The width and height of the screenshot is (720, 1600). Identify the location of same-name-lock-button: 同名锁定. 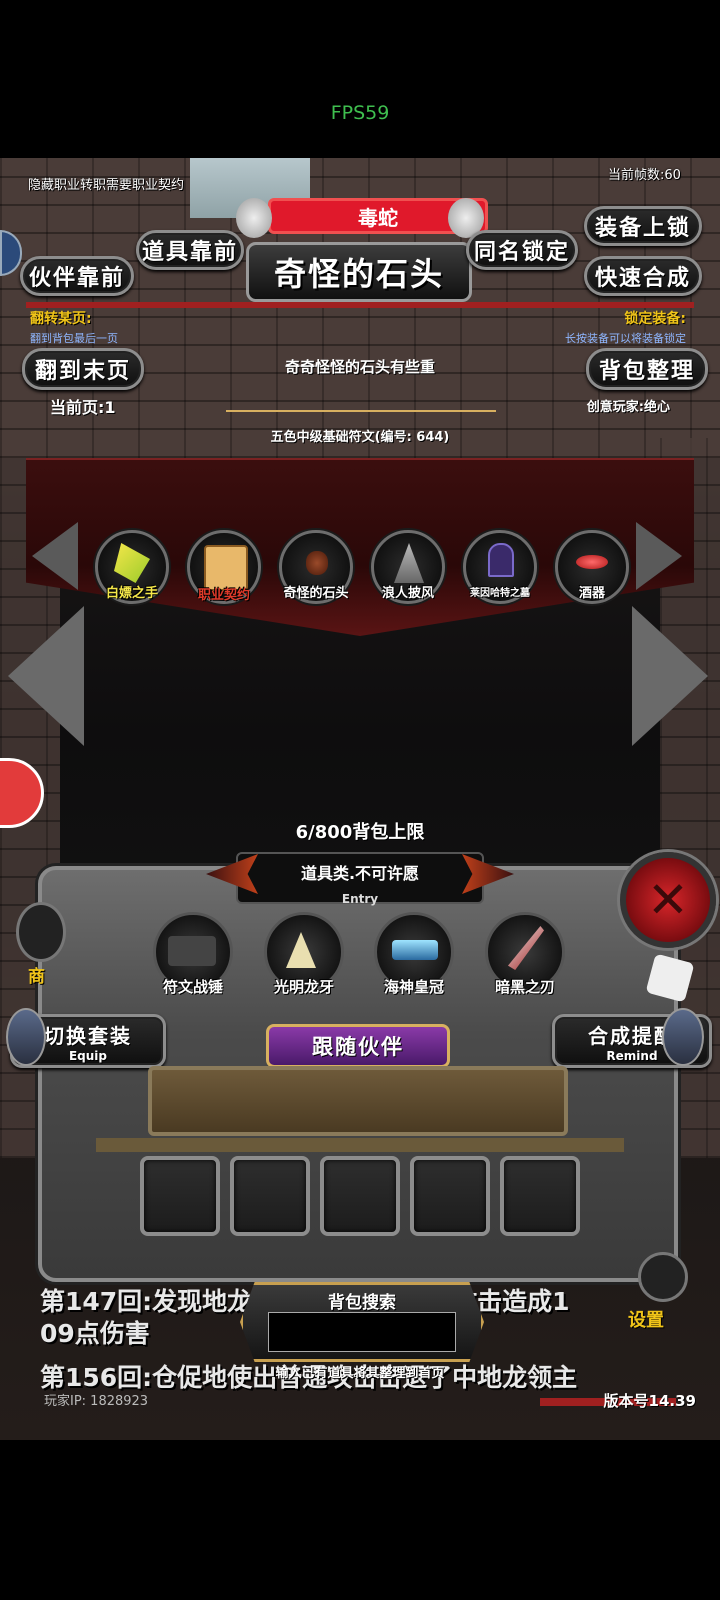
(522, 250).